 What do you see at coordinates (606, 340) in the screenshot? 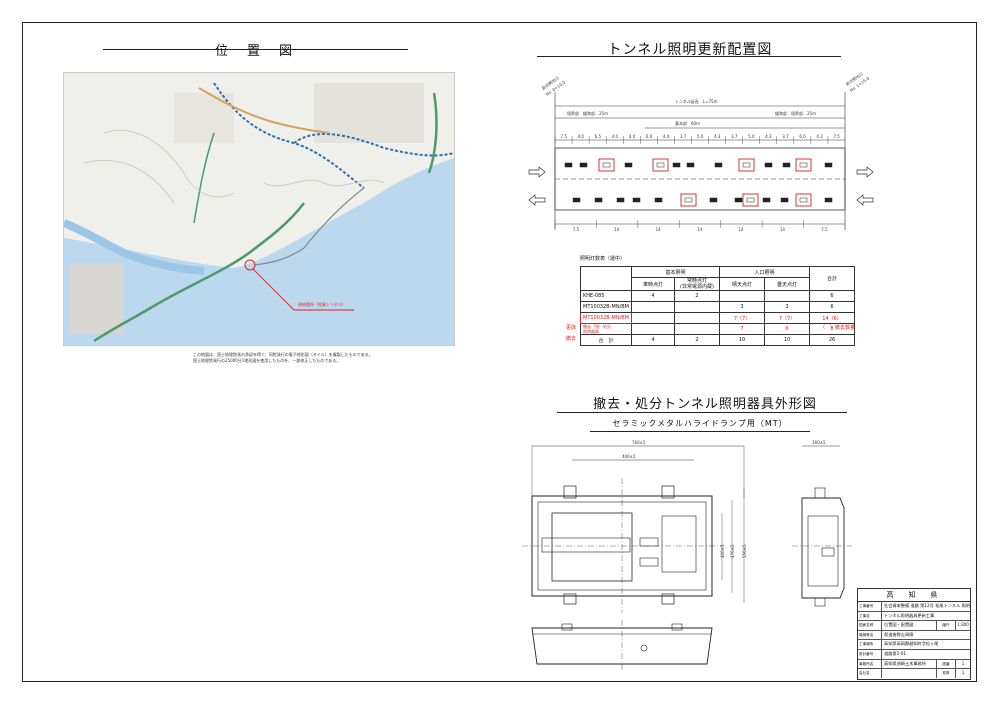
I see `row-name: 合 計` at bounding box center [606, 340].